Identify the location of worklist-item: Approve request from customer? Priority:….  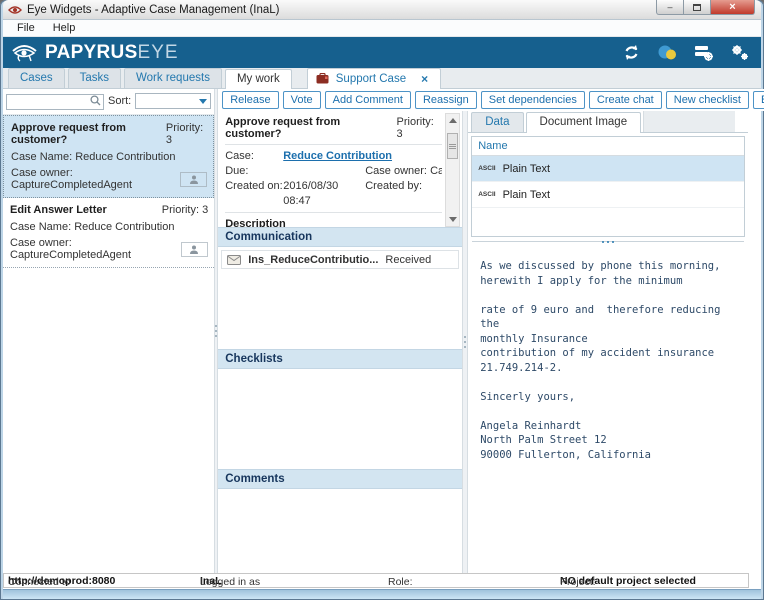
(109, 156).